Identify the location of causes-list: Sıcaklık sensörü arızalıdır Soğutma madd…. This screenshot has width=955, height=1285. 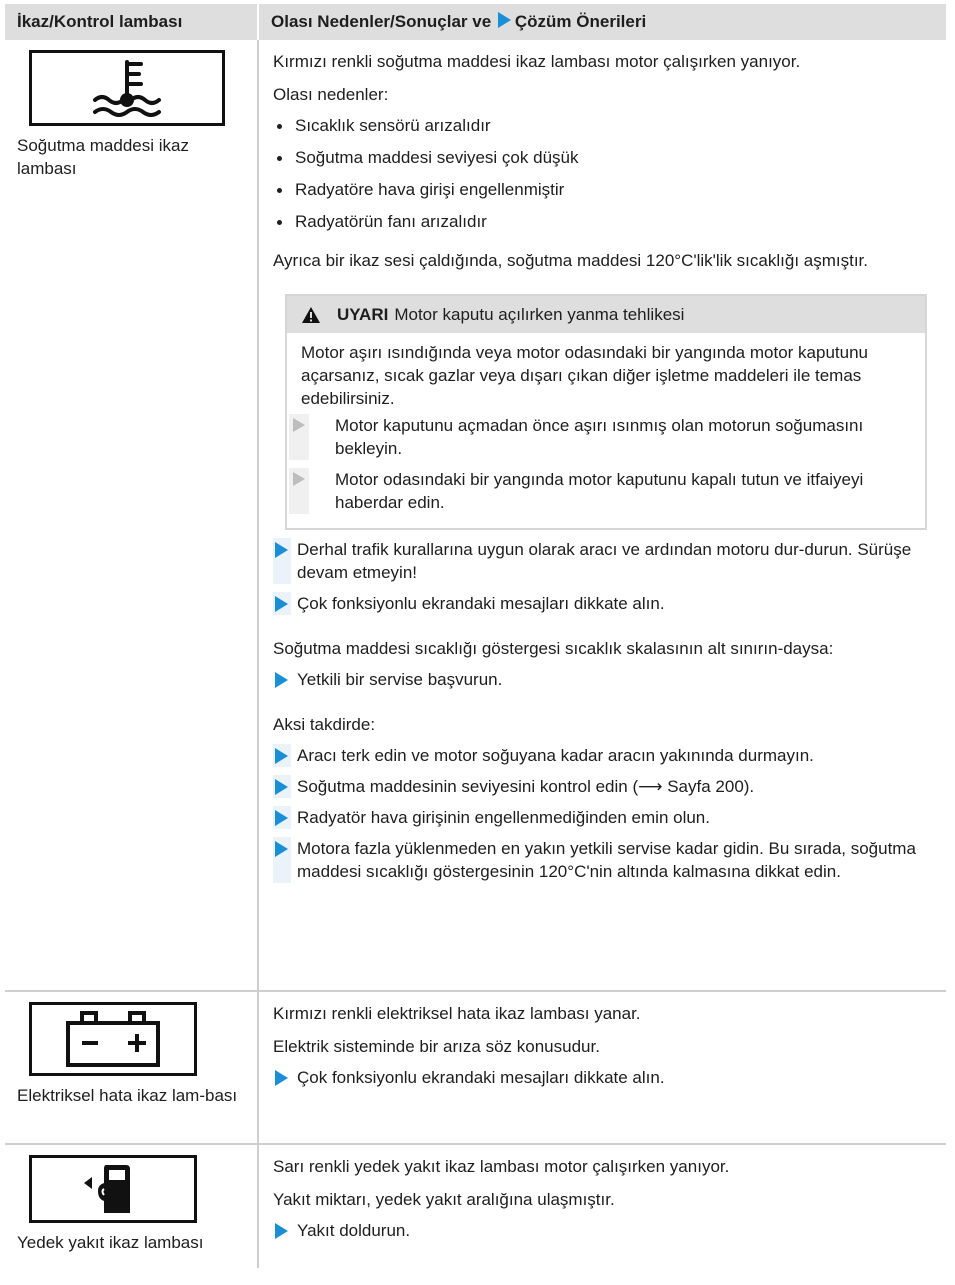
(605, 173).